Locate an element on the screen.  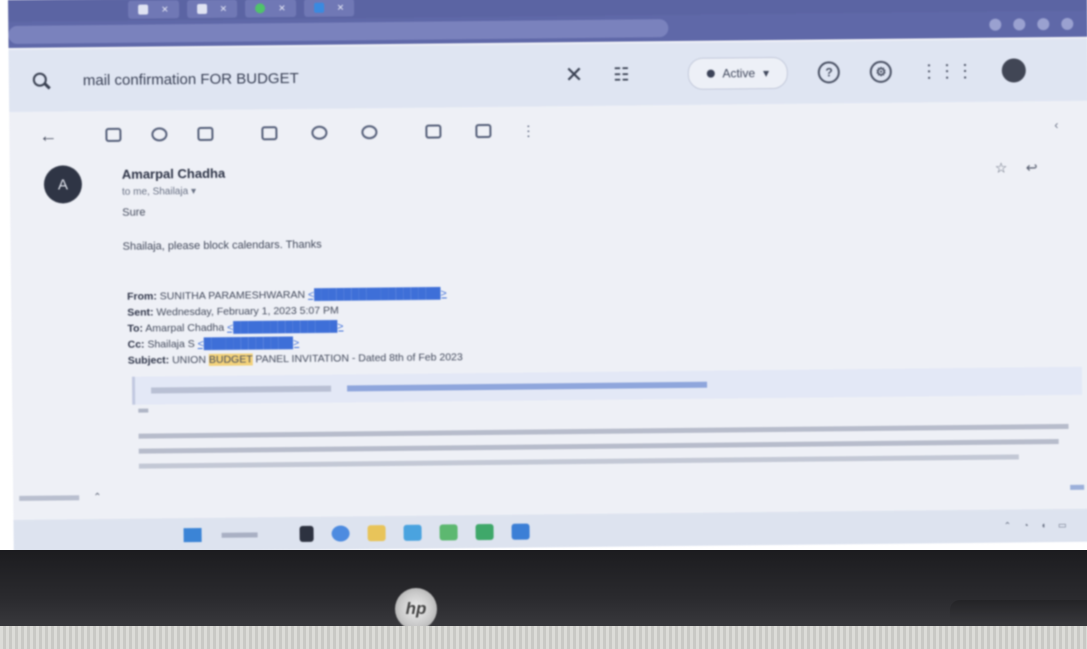
recipients: to me, Shailaja ▾ is located at coordinates (159, 192).